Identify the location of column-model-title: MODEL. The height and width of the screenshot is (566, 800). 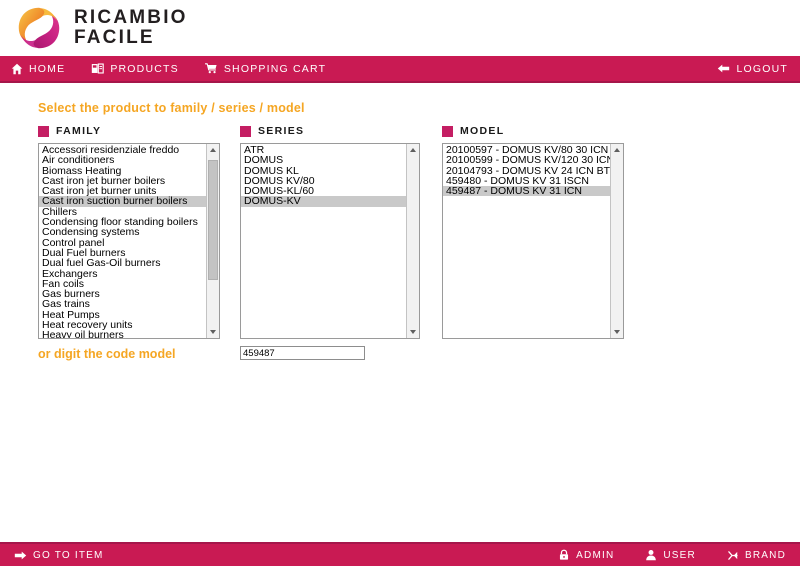
(533, 131).